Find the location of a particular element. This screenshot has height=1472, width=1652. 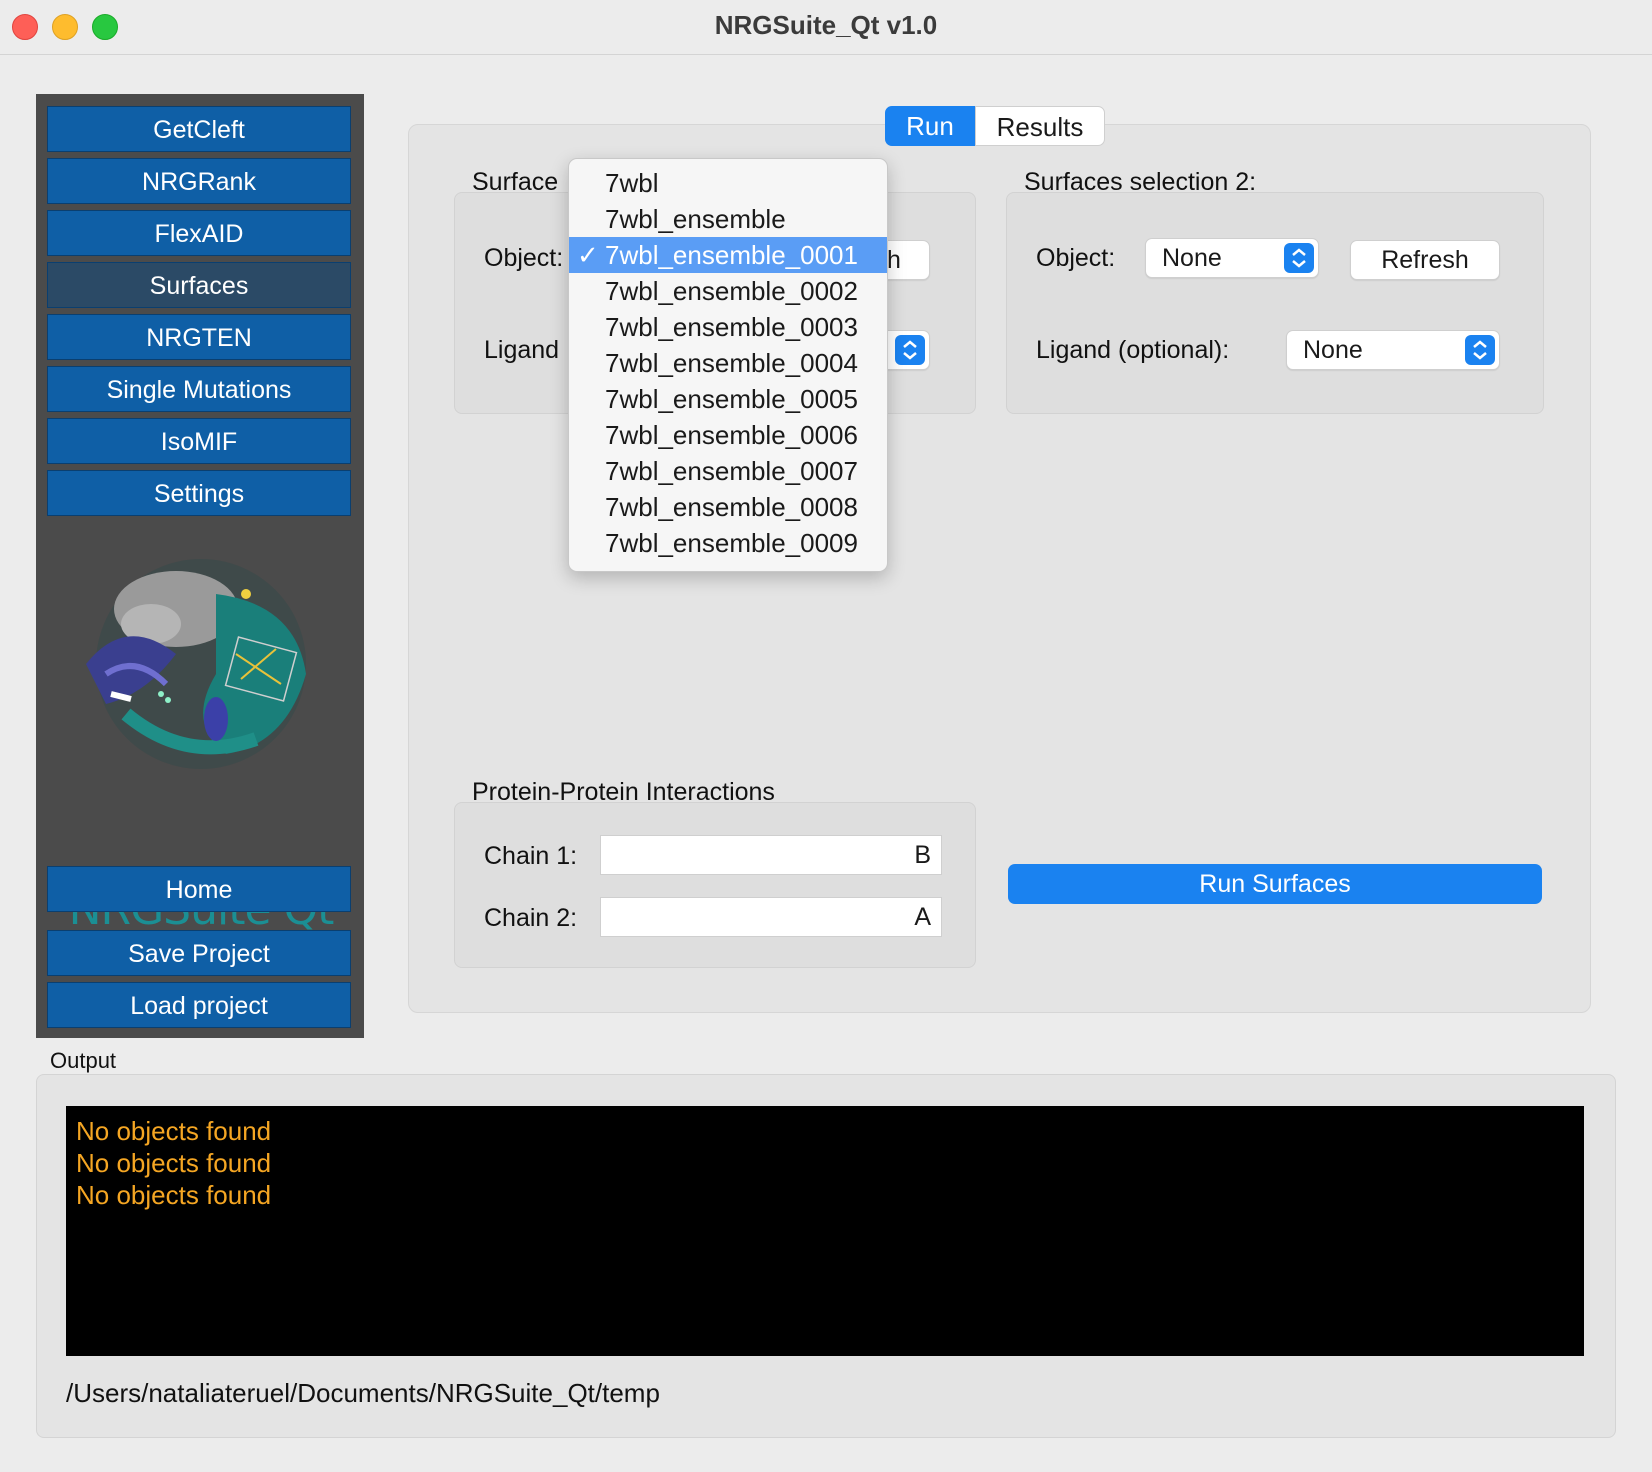

dropdown-item: 7wbl_ensemble_0002 is located at coordinates (728, 291).